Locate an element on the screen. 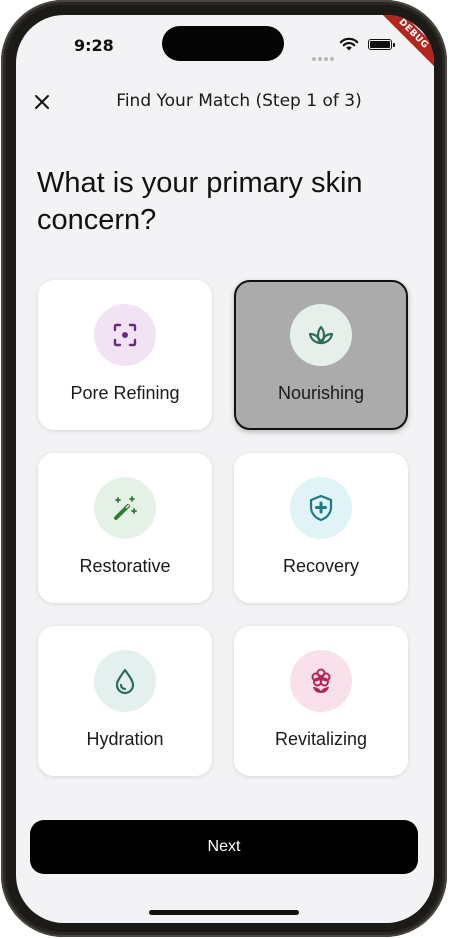 Image resolution: width=451 pixels, height=939 pixels. option-card-recovery: Recovery is located at coordinates (321, 528).